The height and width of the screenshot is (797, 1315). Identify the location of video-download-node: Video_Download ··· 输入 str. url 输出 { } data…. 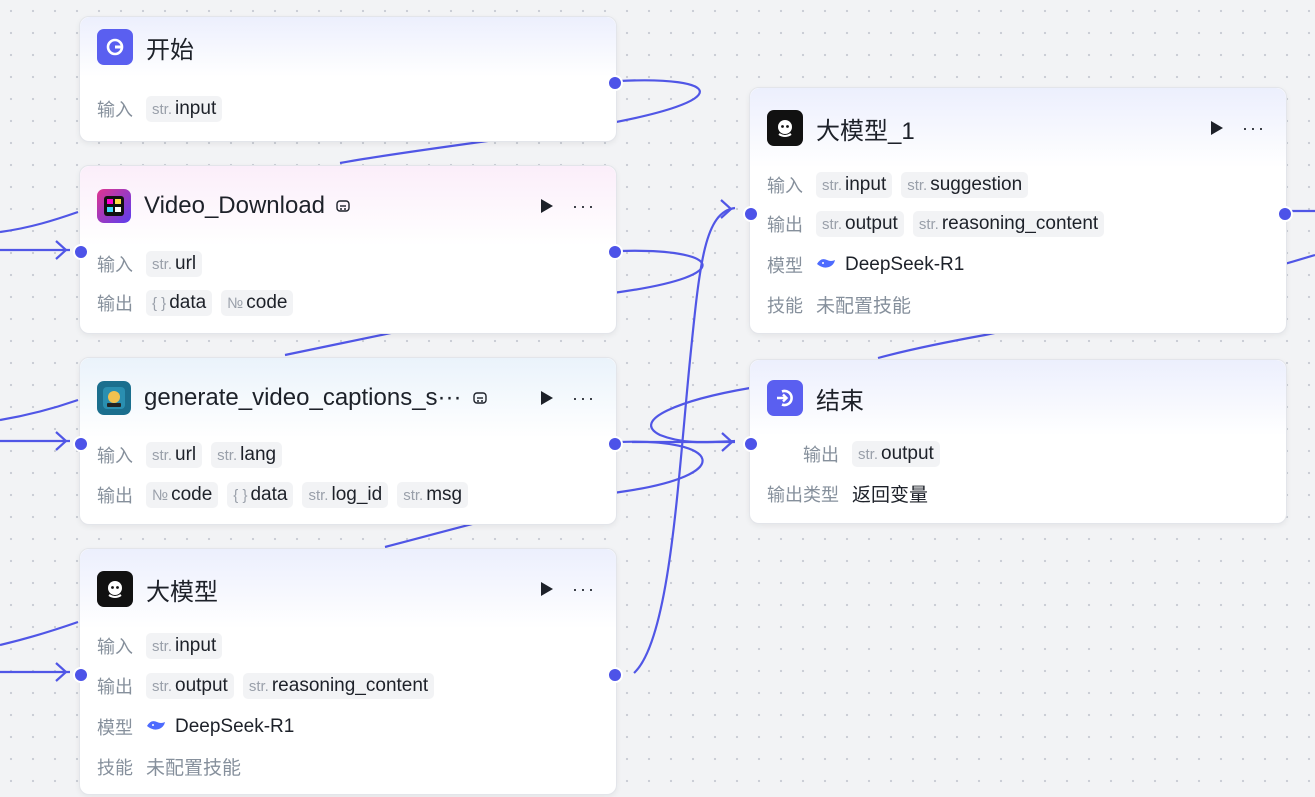
(348, 249).